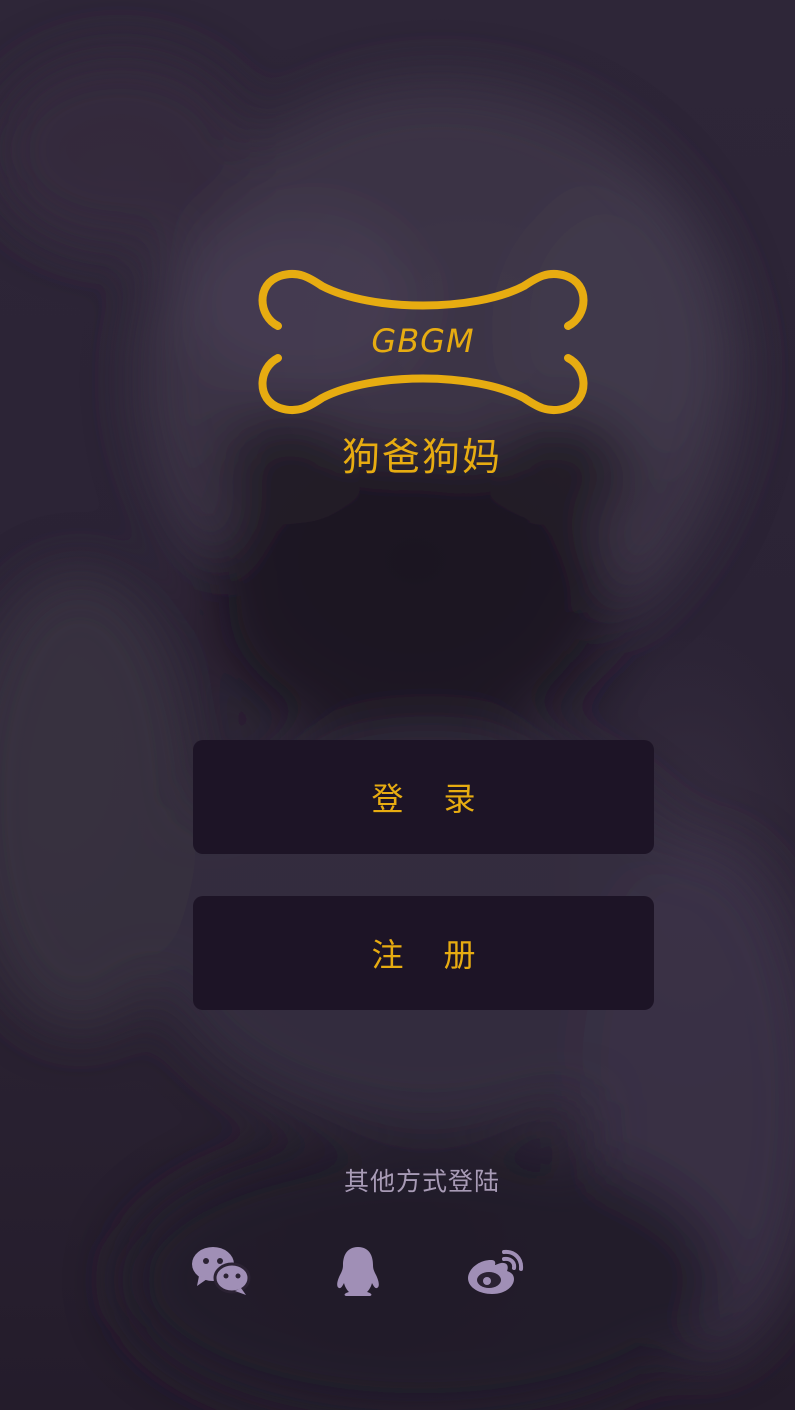 This screenshot has width=795, height=1410. I want to click on app-logo: GBGM, so click(423, 342).